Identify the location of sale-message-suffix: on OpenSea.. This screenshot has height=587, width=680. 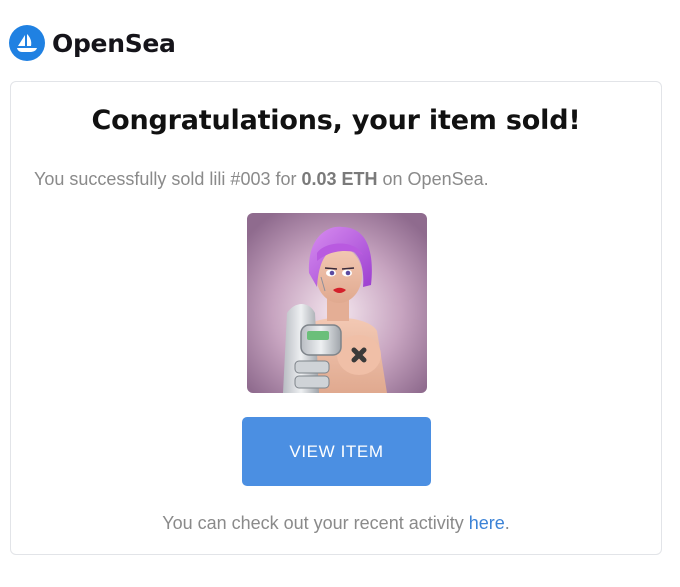
(433, 179).